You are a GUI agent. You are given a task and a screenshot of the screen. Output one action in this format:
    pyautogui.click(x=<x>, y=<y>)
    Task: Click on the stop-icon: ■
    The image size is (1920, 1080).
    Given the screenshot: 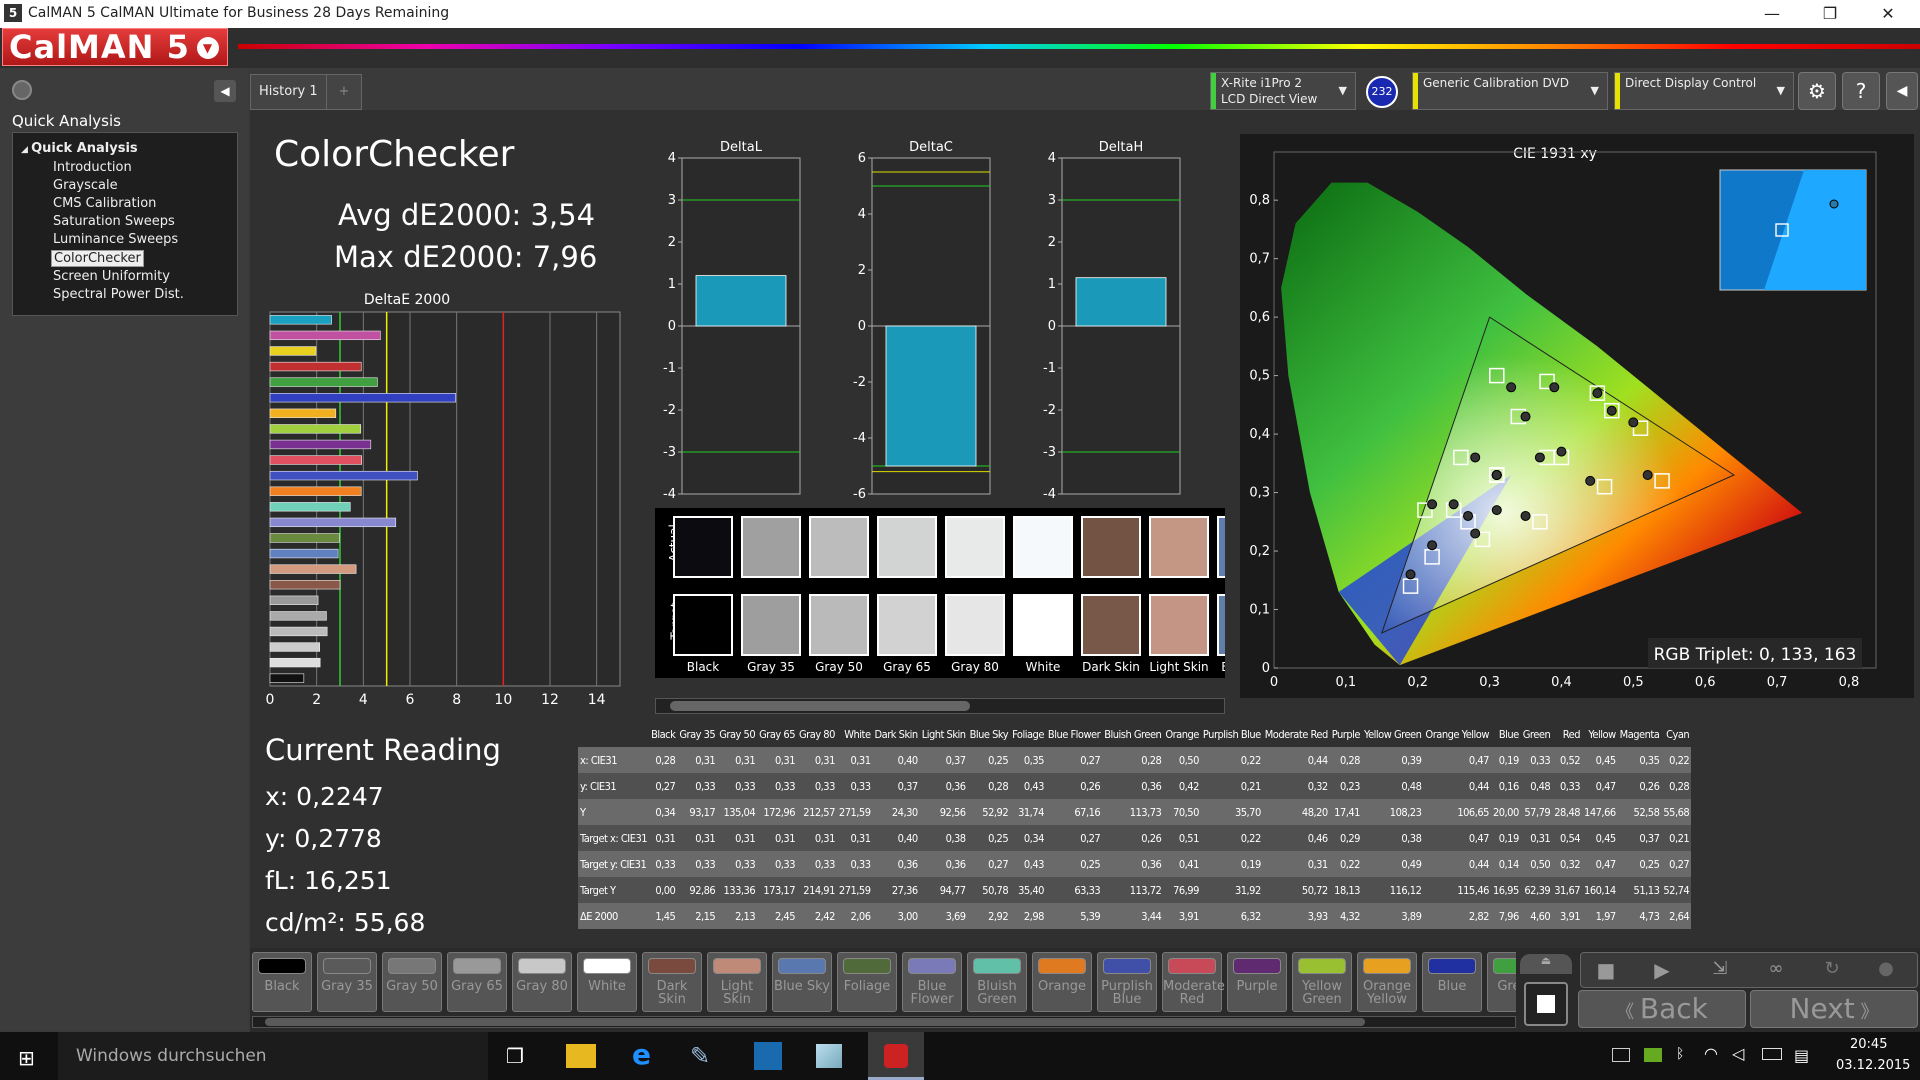 What is the action you would take?
    pyautogui.click(x=1606, y=971)
    